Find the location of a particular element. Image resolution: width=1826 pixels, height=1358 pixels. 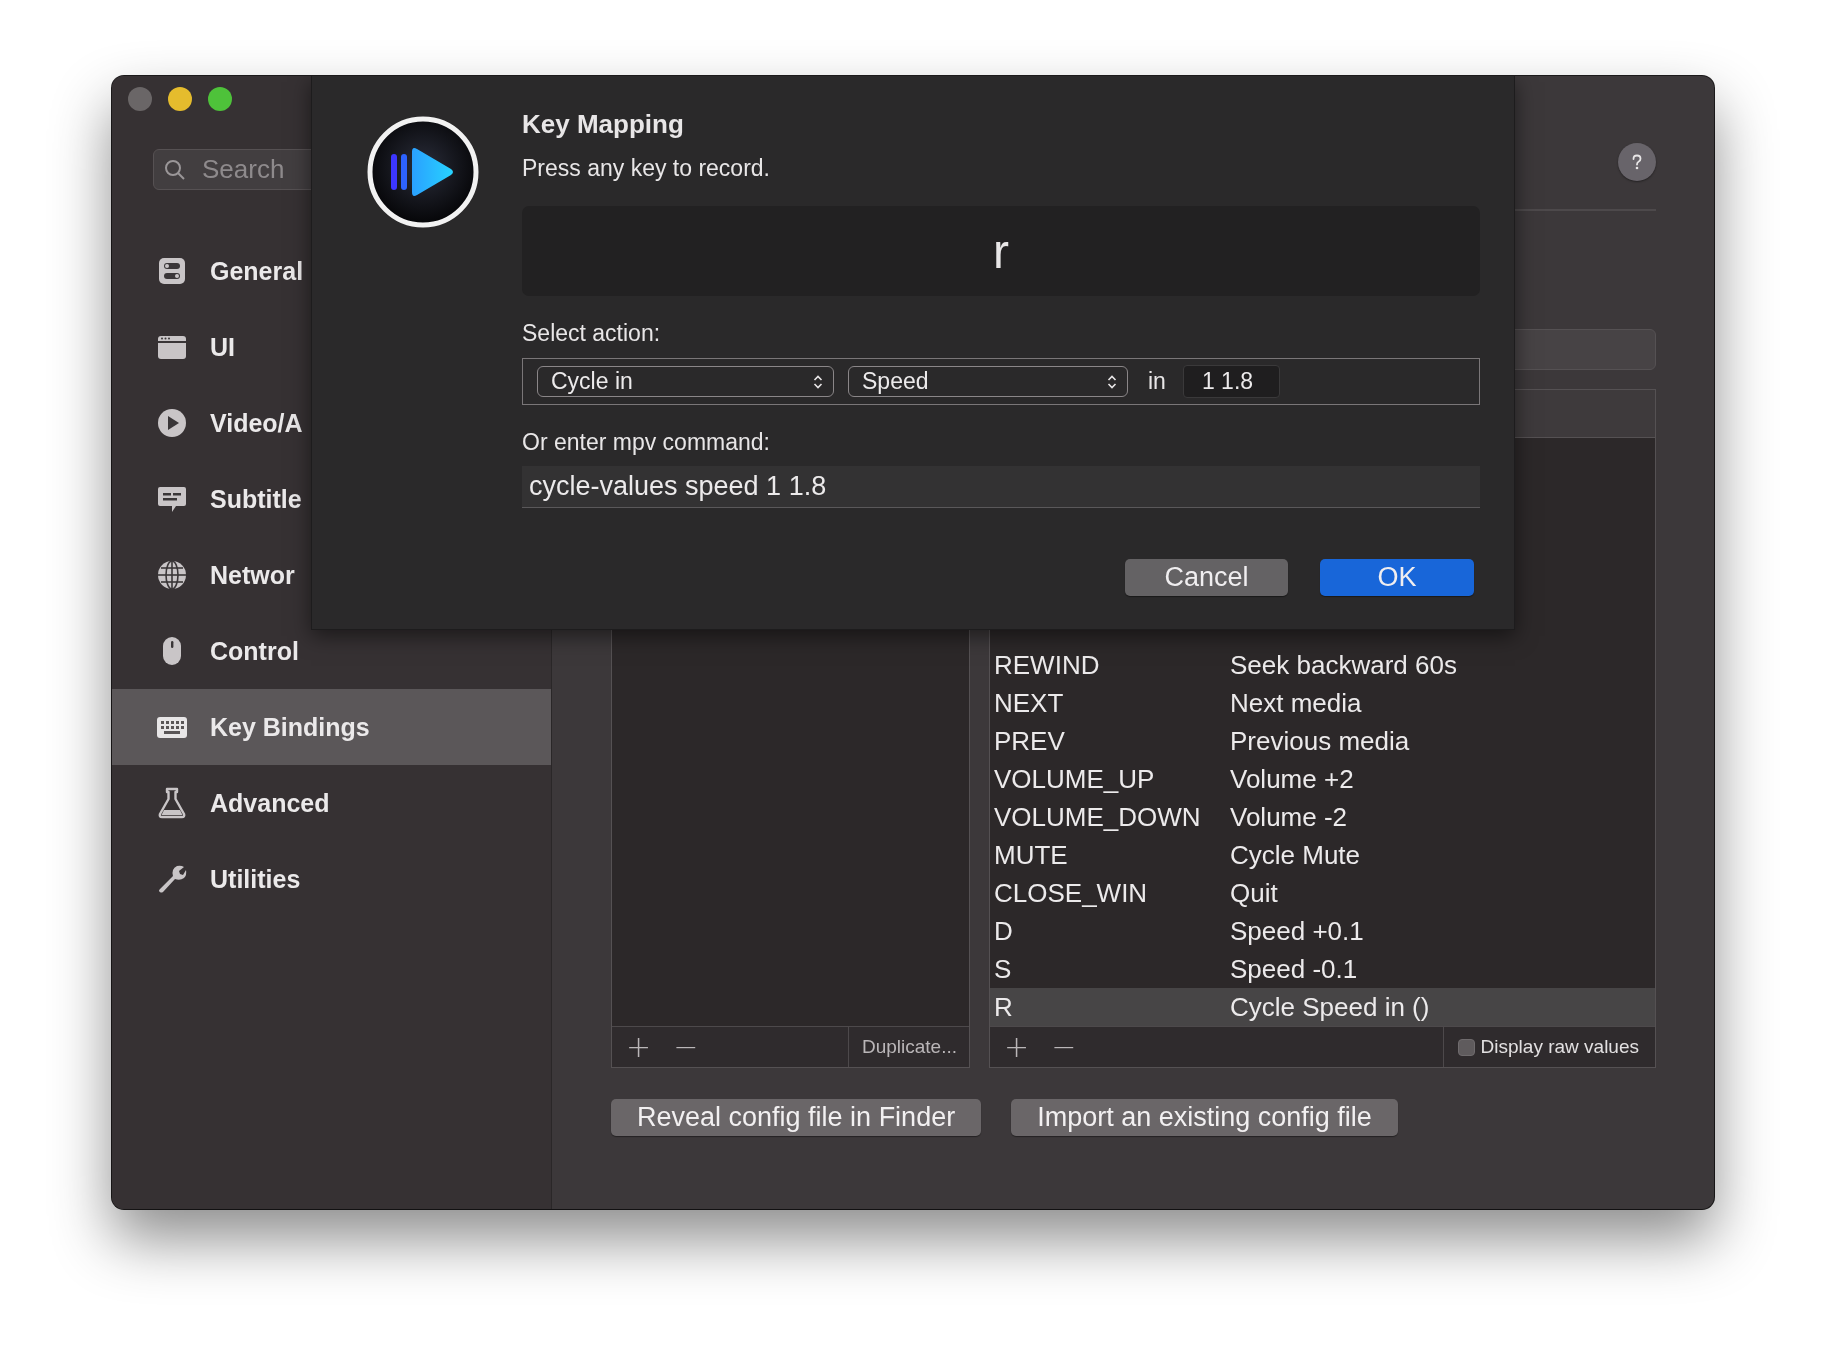

action-cell: Cycle Mute is located at coordinates (1295, 855).